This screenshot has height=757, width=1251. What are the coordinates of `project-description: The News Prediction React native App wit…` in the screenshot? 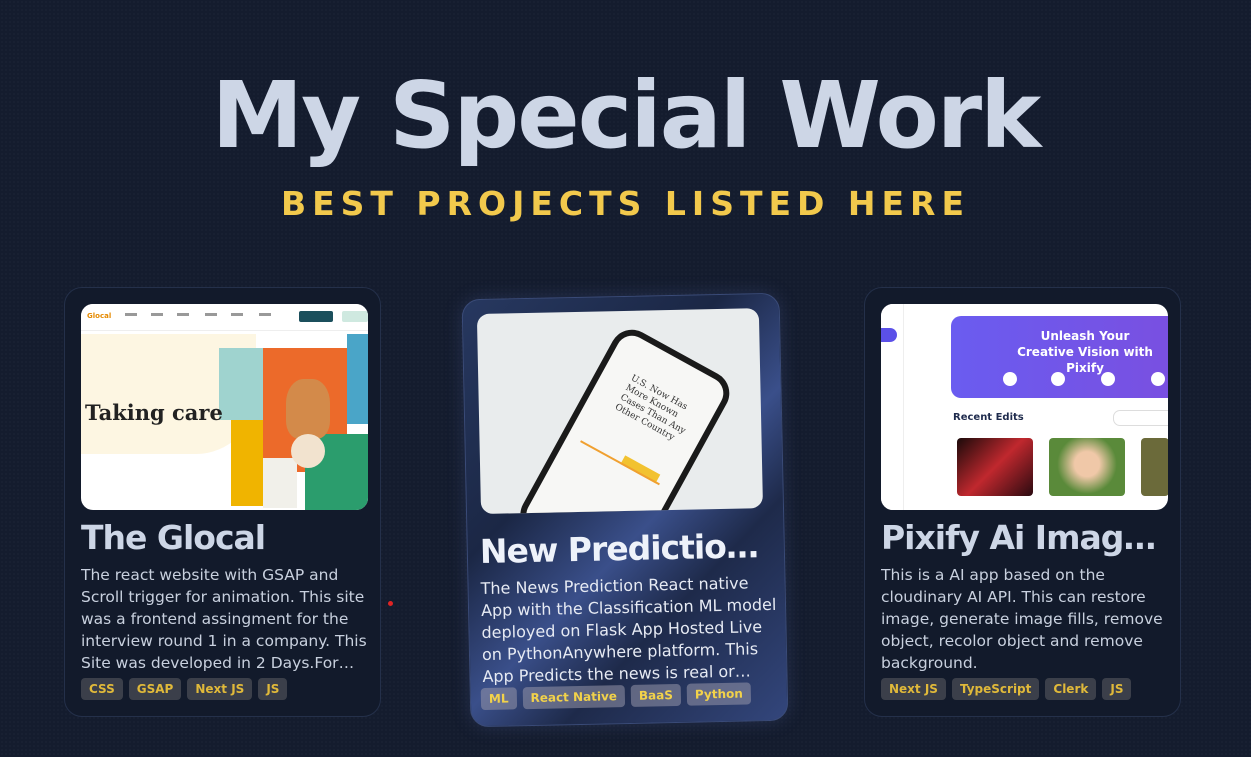 It's located at (628, 630).